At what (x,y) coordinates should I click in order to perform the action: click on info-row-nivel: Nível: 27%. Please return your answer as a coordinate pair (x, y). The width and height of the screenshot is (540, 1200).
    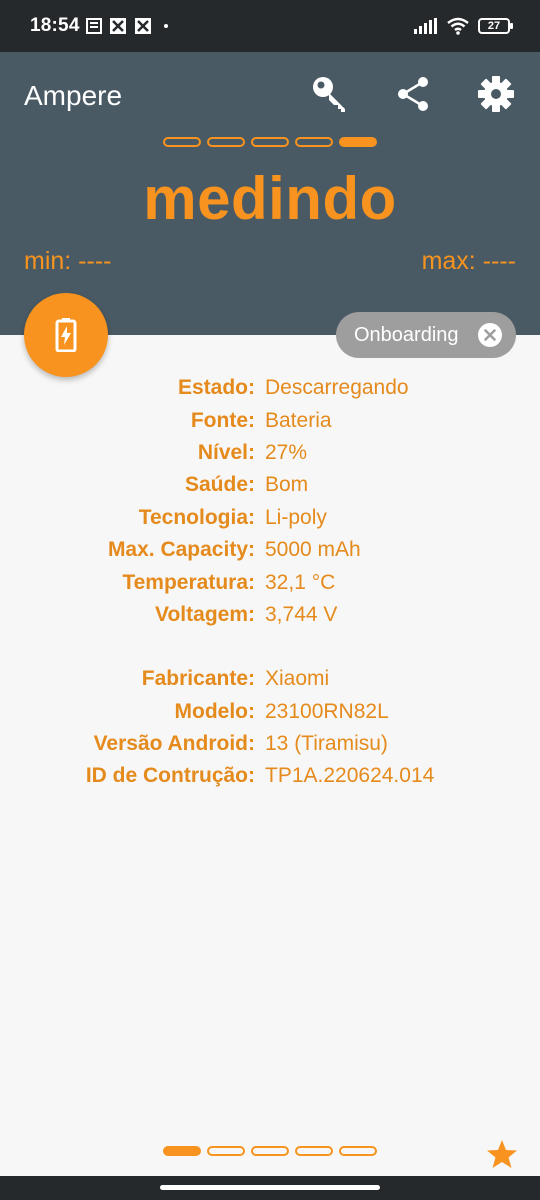
    Looking at the image, I should click on (270, 453).